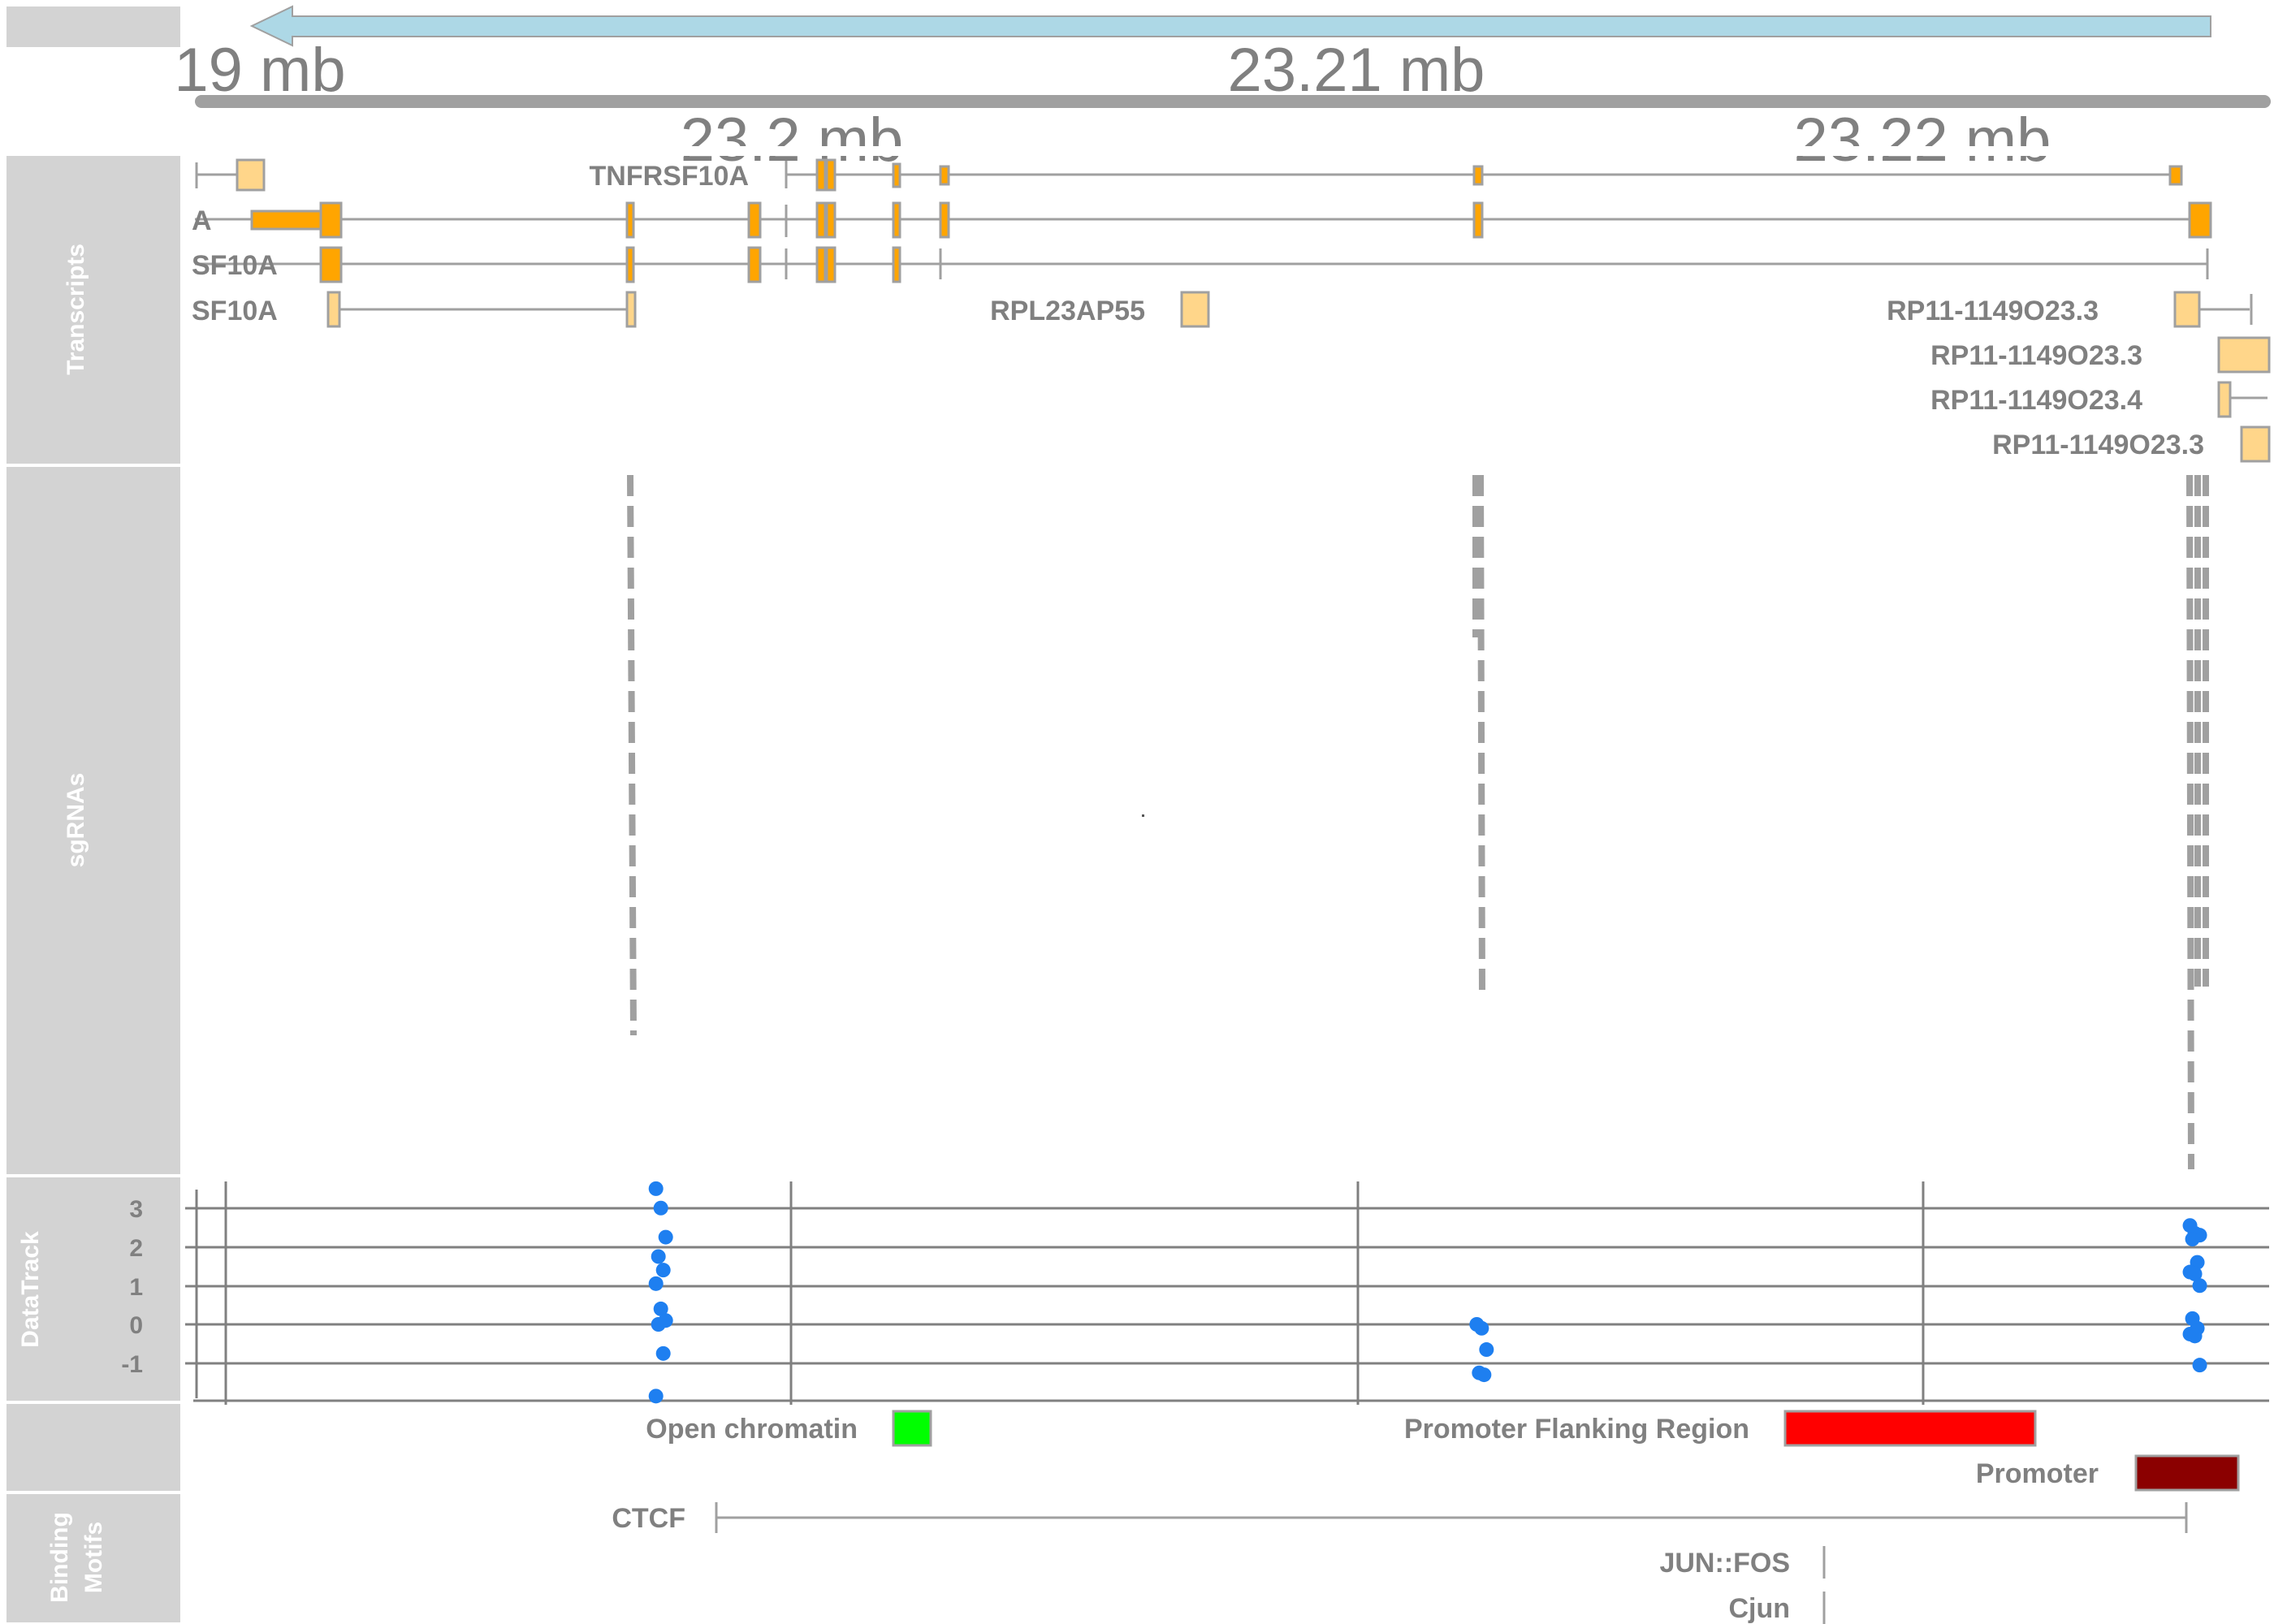  Describe the element at coordinates (912, 1429) in the screenshot. I see `open-chromatin-feature` at that location.